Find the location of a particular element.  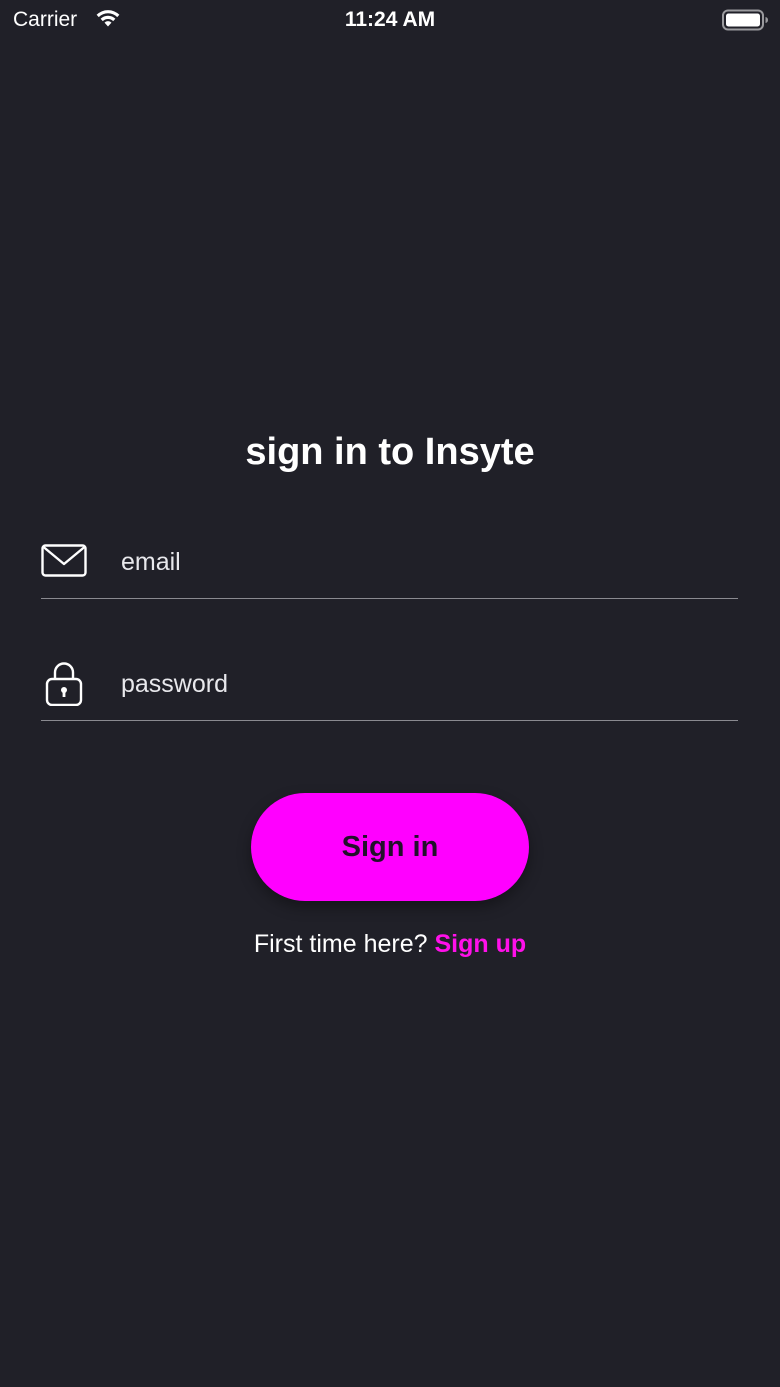

signup-prompt: First time here? Sign up is located at coordinates (390, 944).